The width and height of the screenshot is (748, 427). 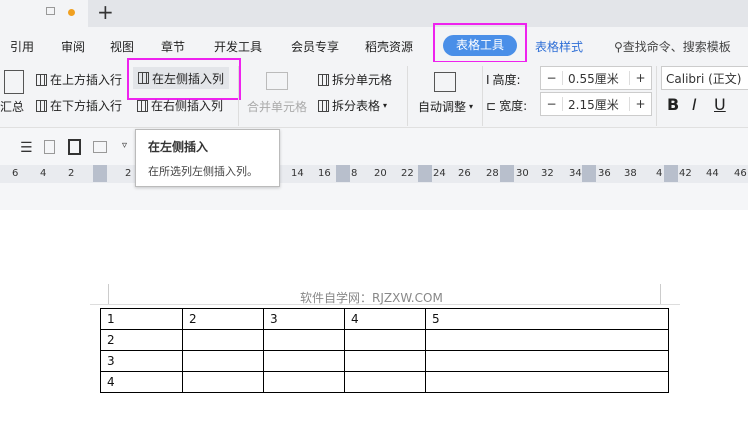 I want to click on row-above-icon, so click(x=41, y=79).